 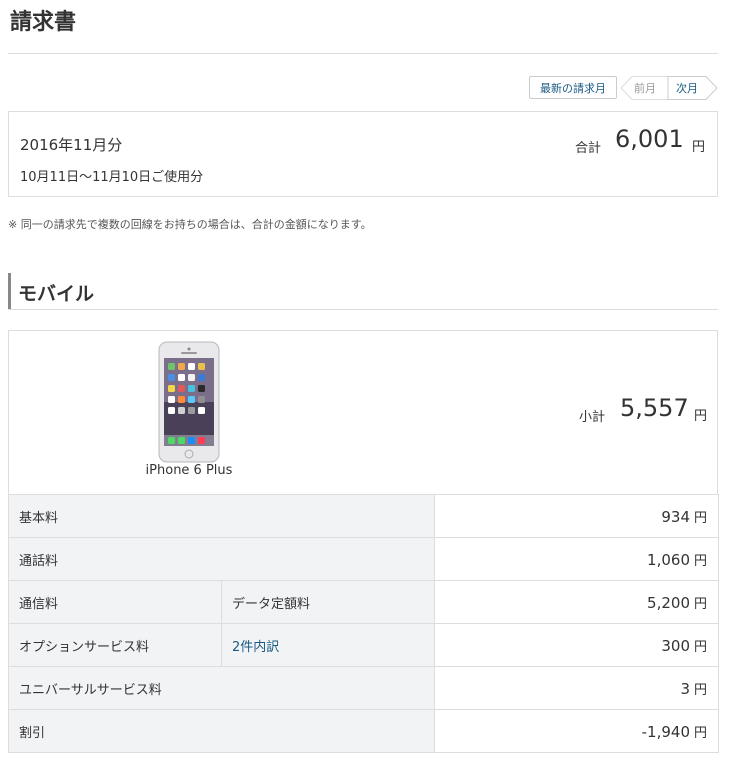 I want to click on fee-amount-cell: 934 円, so click(x=577, y=516).